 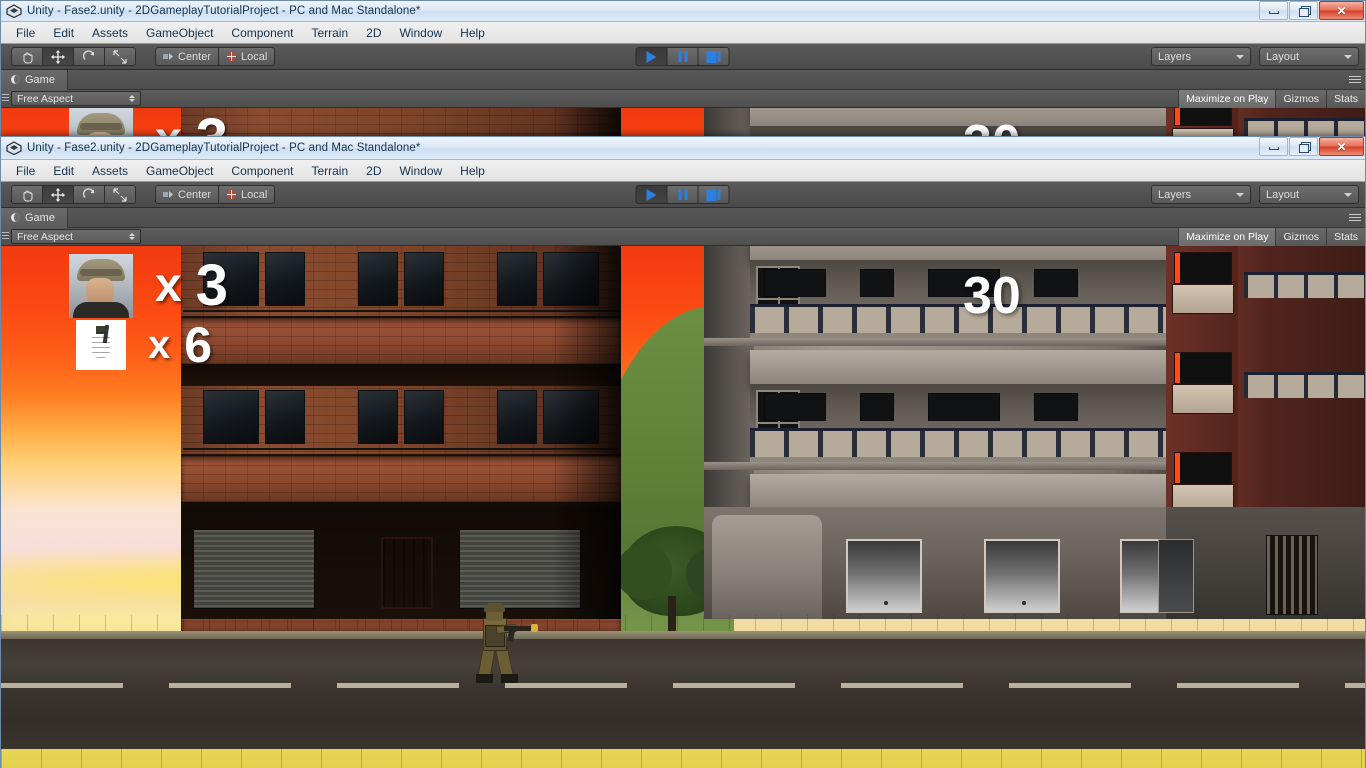 What do you see at coordinates (1283, 56) in the screenshot?
I see `layout-label: Layout` at bounding box center [1283, 56].